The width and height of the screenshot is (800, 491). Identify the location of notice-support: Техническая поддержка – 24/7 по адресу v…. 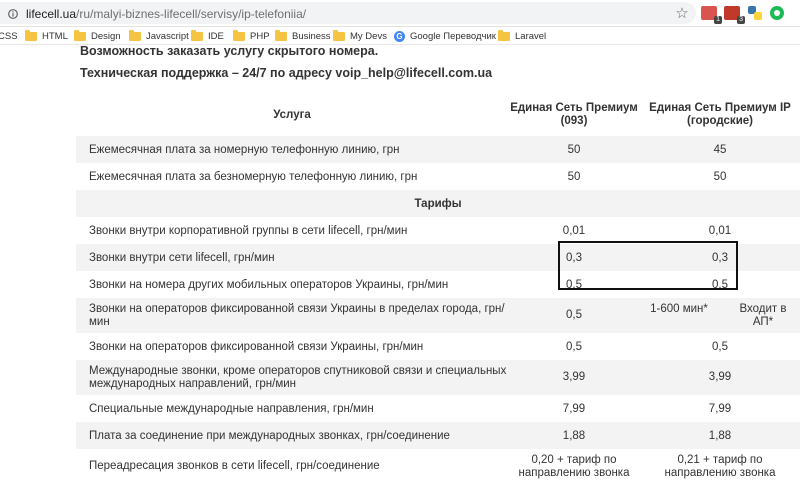
(286, 73).